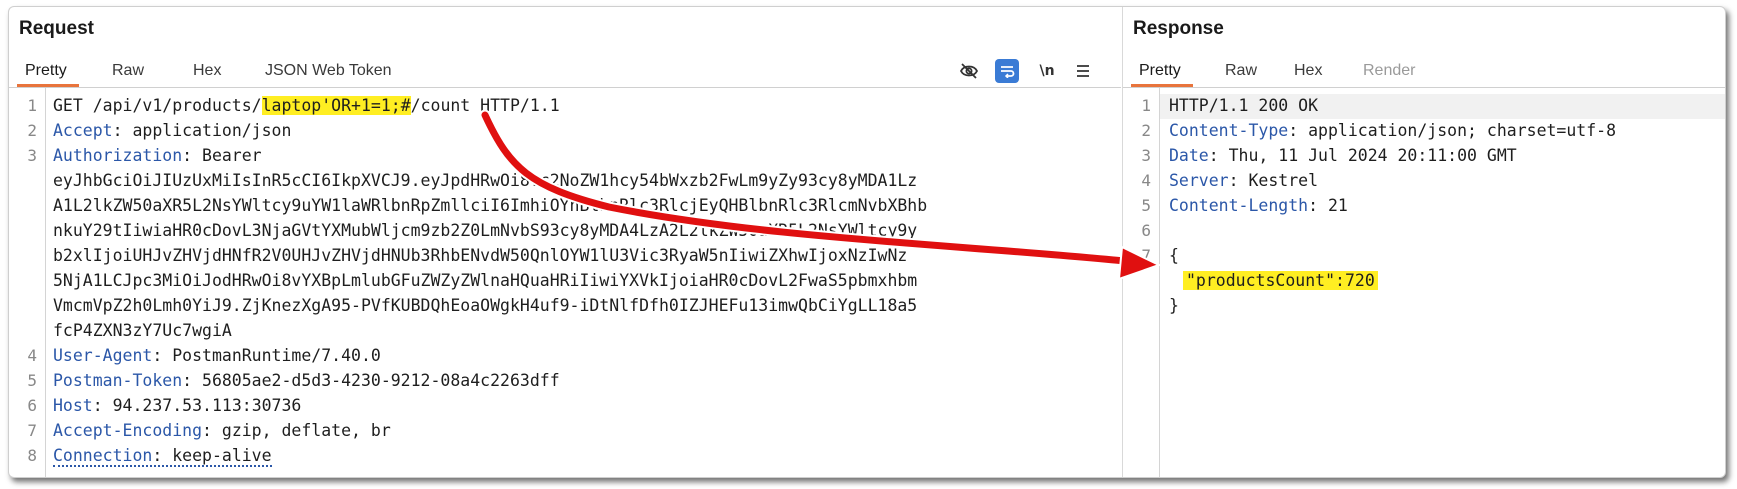 The width and height of the screenshot is (1737, 489). I want to click on header-value: : 56805ae2-d5d3-4230-9212-08a4c2263dff, so click(371, 380).